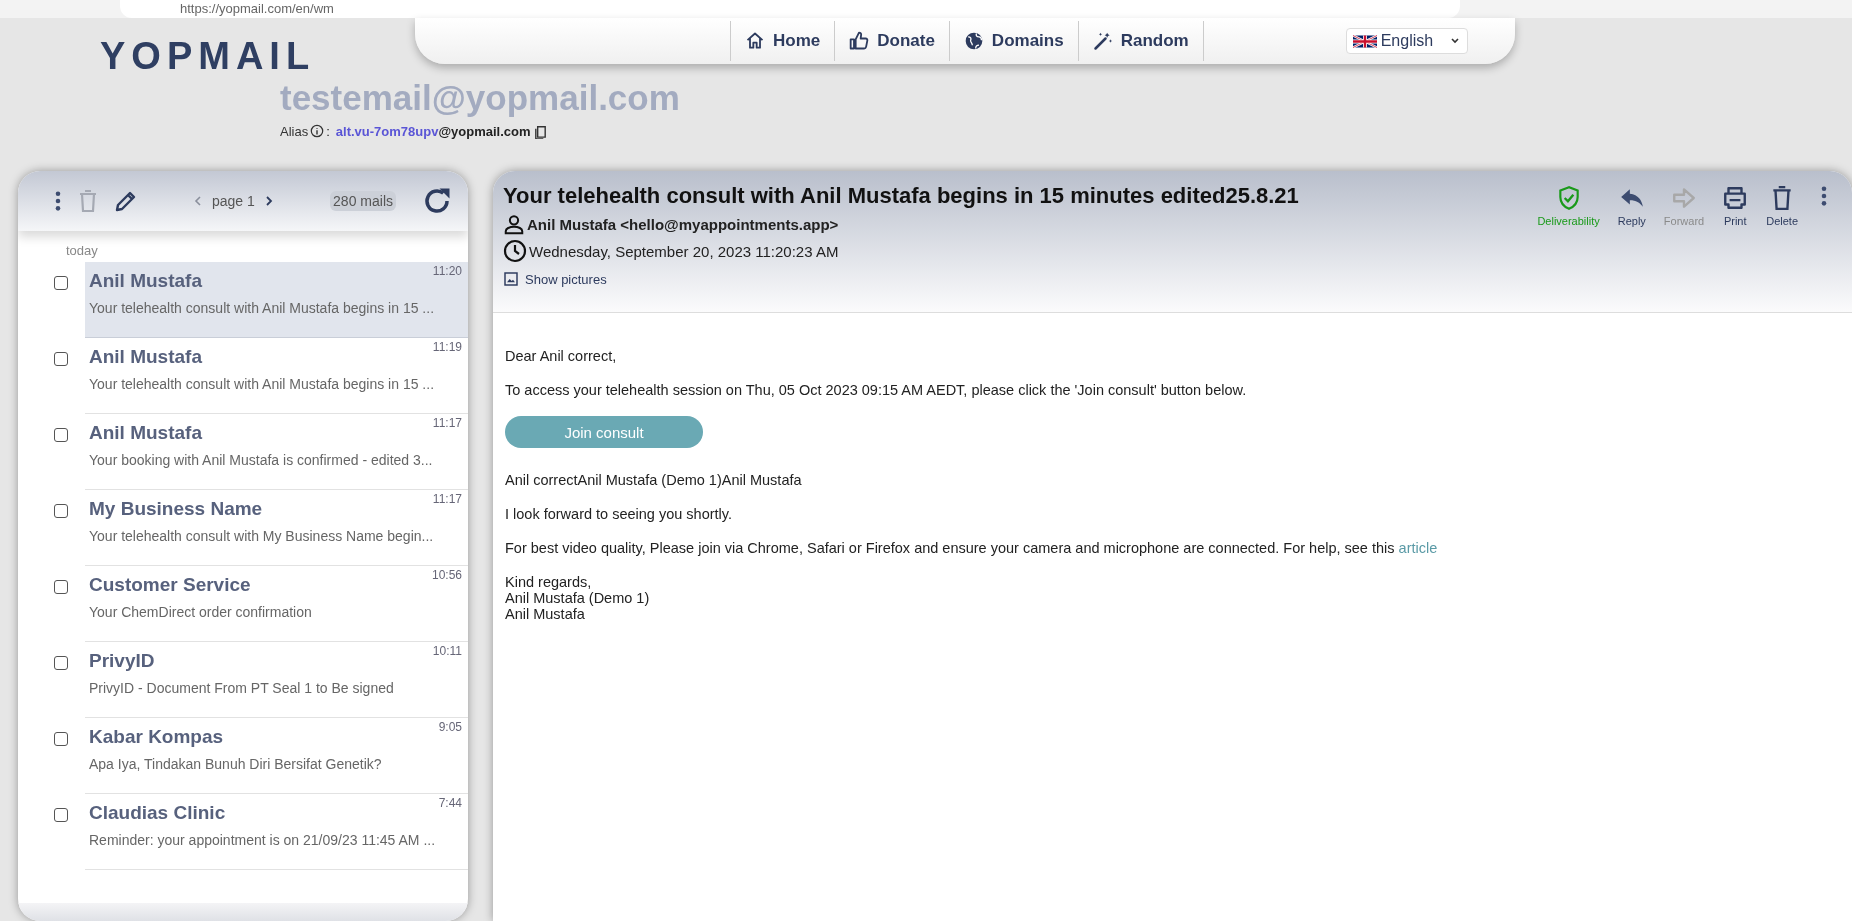 This screenshot has height=921, width=1852. Describe the element at coordinates (1418, 548) in the screenshot. I see `article-link: article` at that location.